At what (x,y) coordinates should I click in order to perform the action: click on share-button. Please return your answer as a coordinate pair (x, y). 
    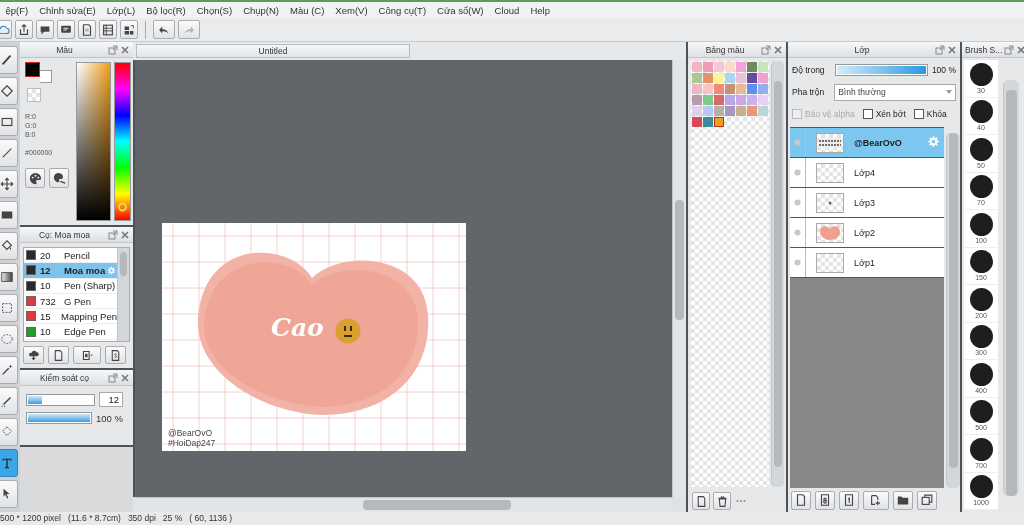
    Looking at the image, I should click on (24, 29).